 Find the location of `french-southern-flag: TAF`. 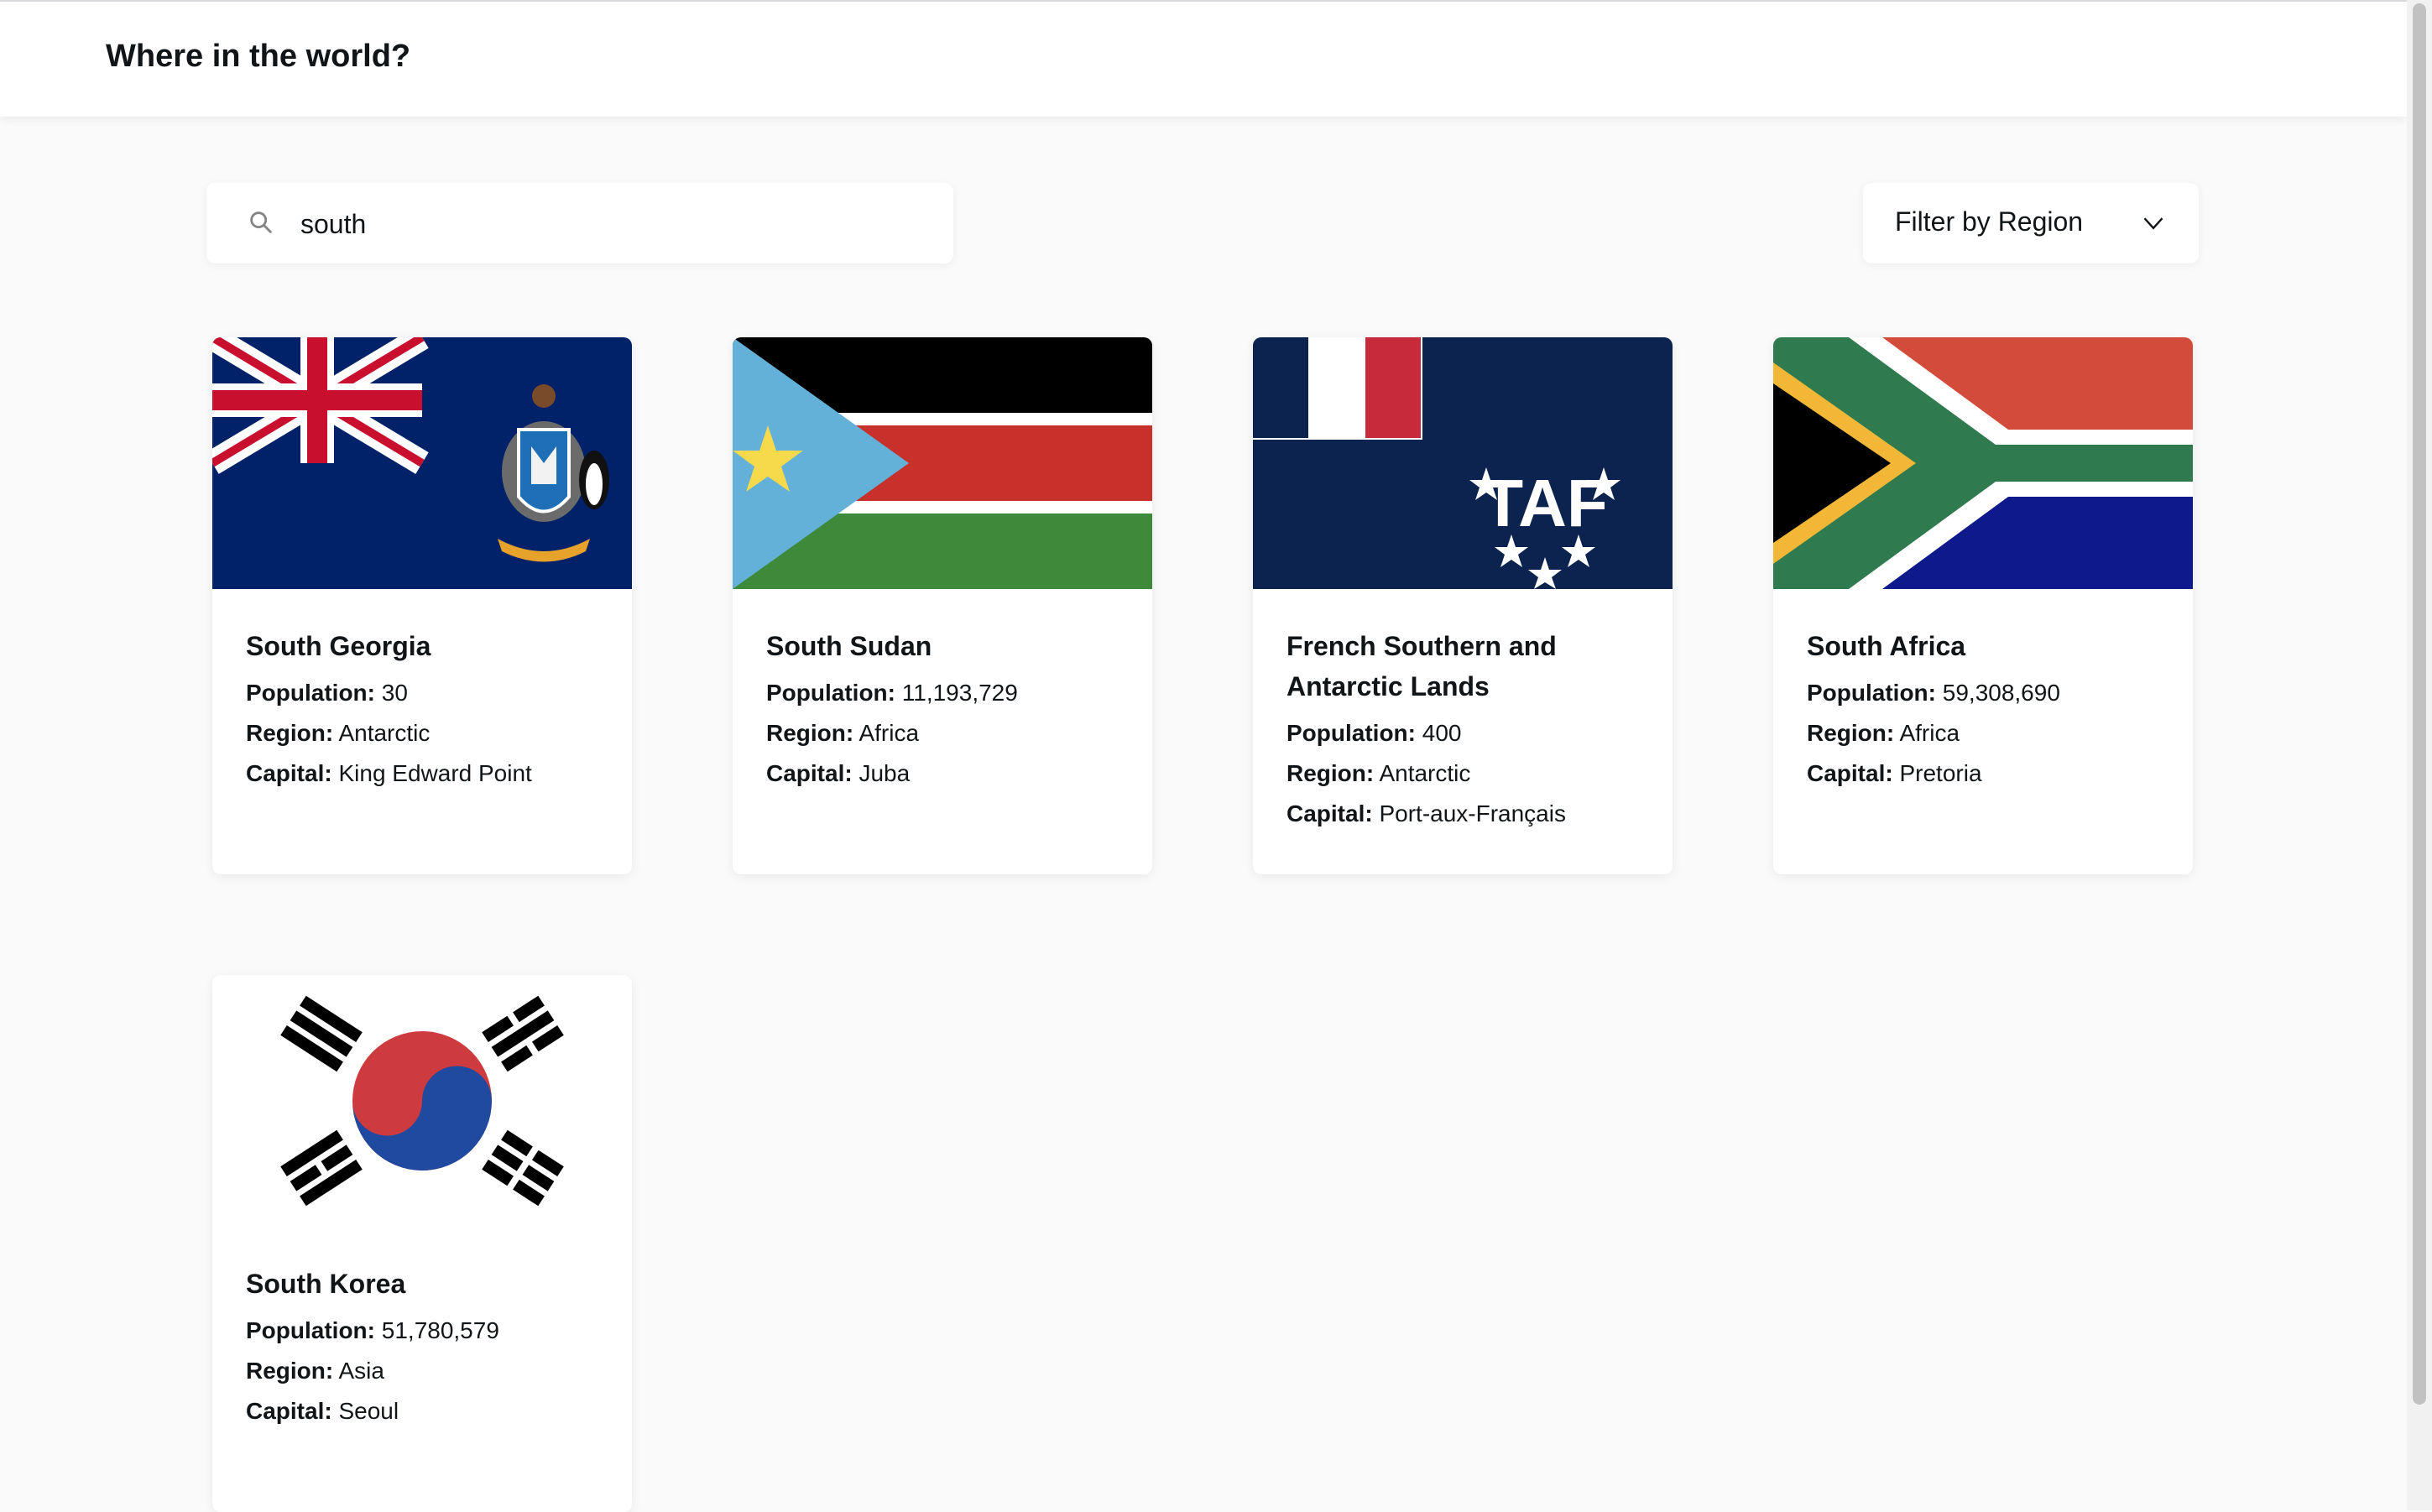

french-southern-flag: TAF is located at coordinates (1463, 463).